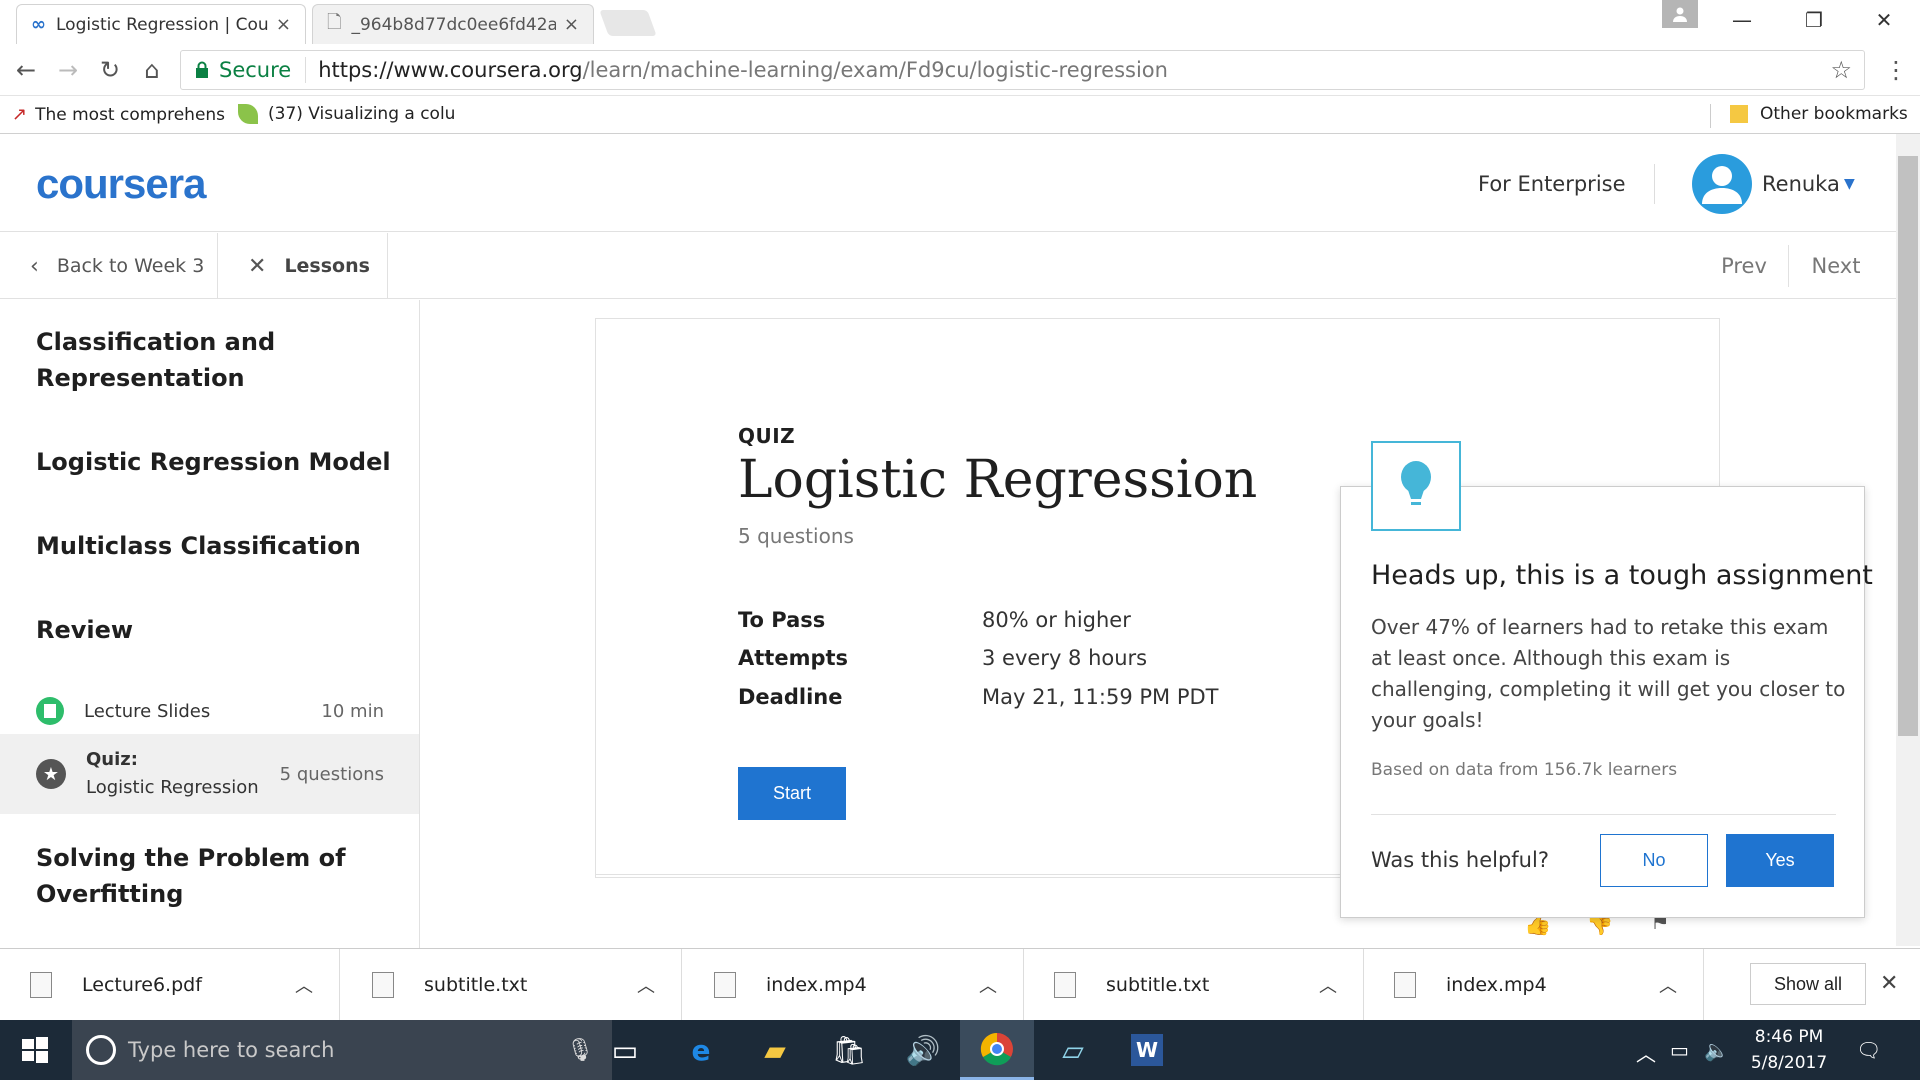 This screenshot has width=1920, height=1080. Describe the element at coordinates (968, 874) in the screenshot. I see `card-divider` at that location.